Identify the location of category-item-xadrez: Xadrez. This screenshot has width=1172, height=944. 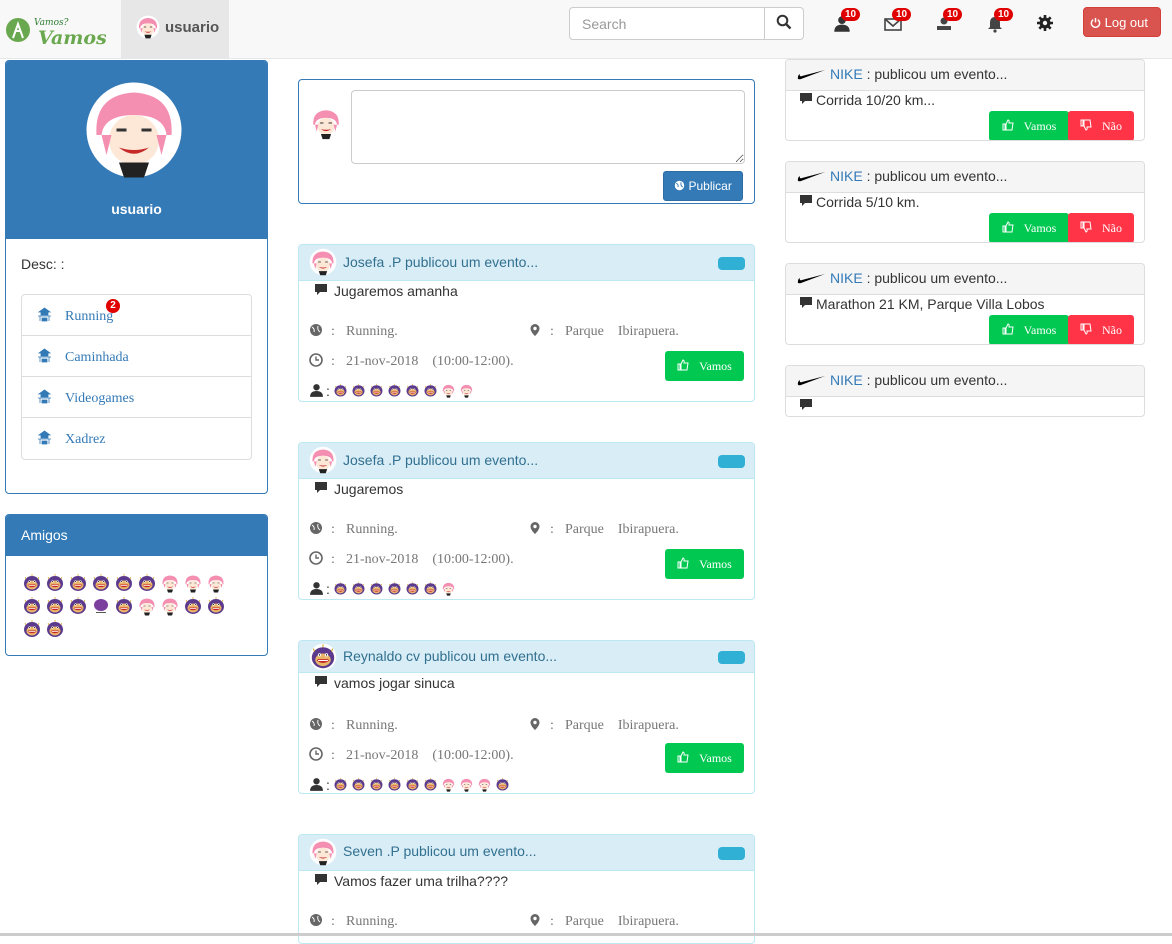
(136, 438).